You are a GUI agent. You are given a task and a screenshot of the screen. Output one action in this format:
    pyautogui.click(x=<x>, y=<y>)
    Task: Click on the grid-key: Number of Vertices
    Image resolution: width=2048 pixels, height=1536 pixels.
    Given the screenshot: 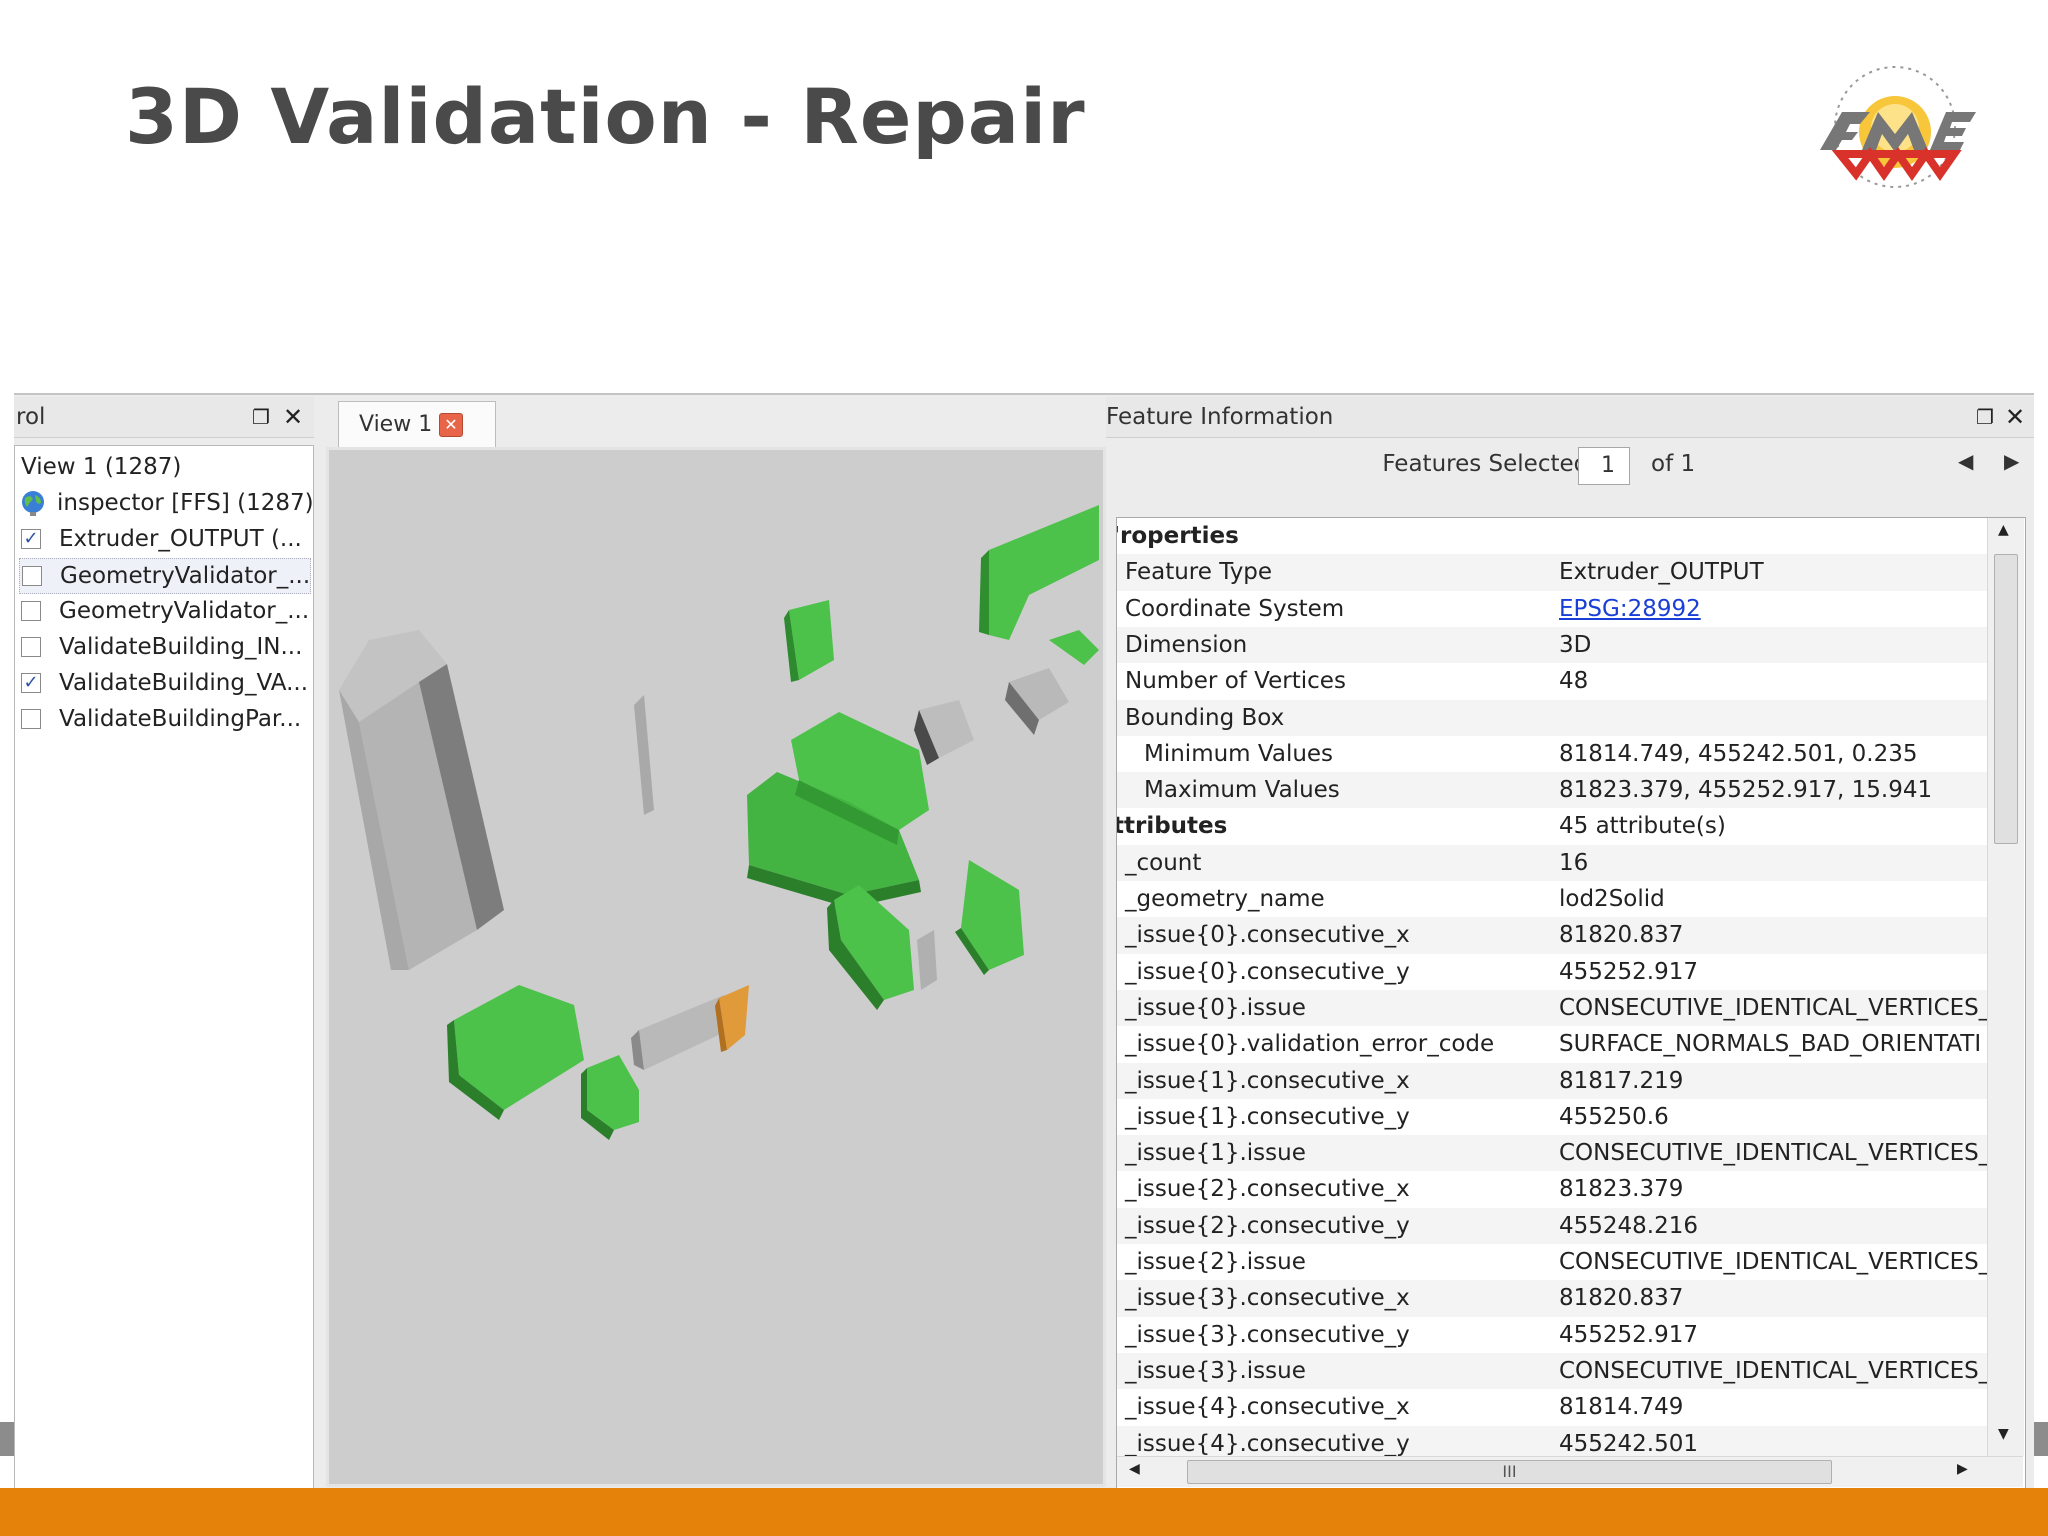 What is the action you would take?
    pyautogui.click(x=1235, y=681)
    